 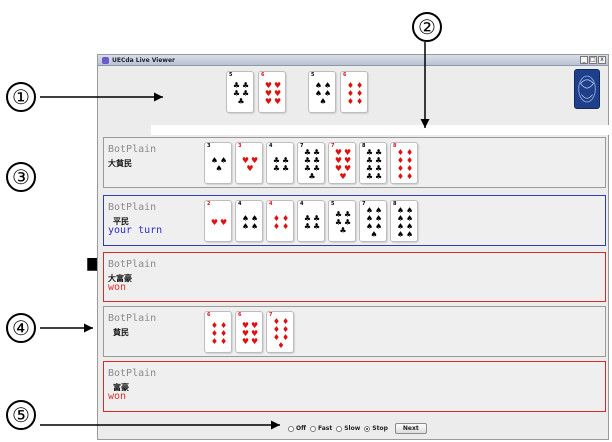 I want to click on card-pips: ♣ ♣ ♣ ♣ ♣ ♣ ♣ ♣, so click(x=374, y=164).